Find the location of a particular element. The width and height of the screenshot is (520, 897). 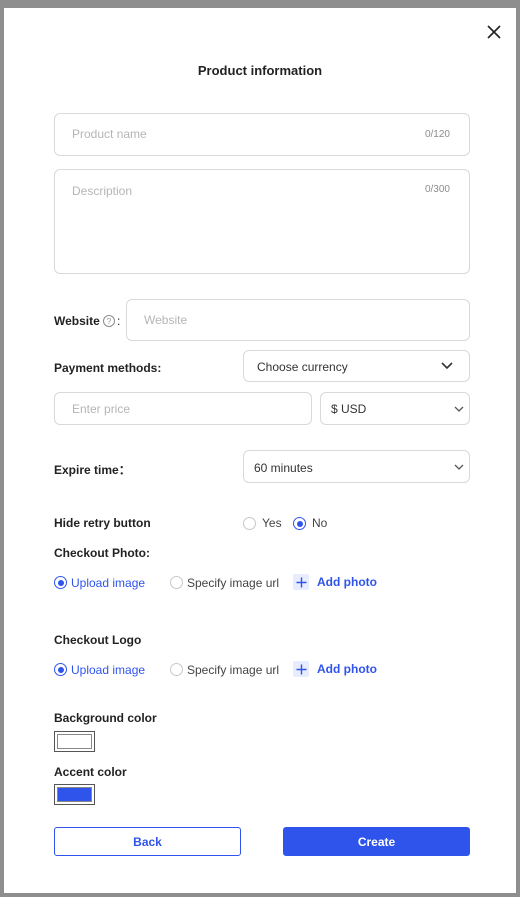

price-placeholder: Enter price is located at coordinates (101, 409).